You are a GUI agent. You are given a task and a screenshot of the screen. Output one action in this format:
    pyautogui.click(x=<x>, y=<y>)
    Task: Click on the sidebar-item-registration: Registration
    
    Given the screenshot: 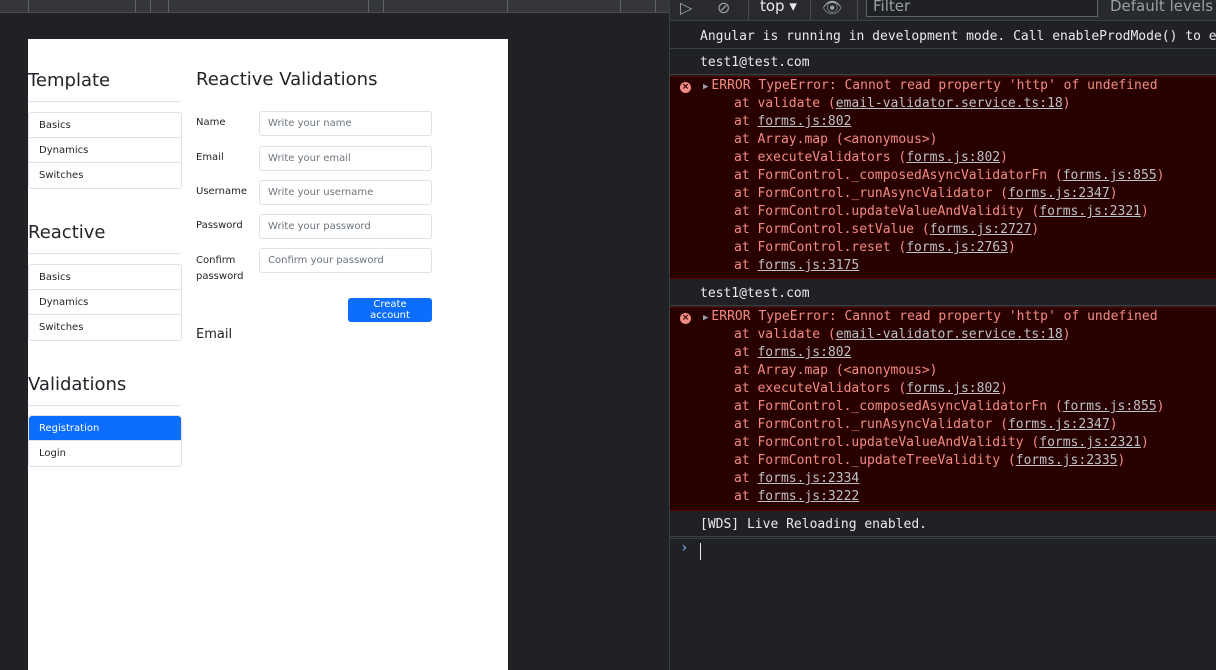 What is the action you would take?
    pyautogui.click(x=105, y=428)
    